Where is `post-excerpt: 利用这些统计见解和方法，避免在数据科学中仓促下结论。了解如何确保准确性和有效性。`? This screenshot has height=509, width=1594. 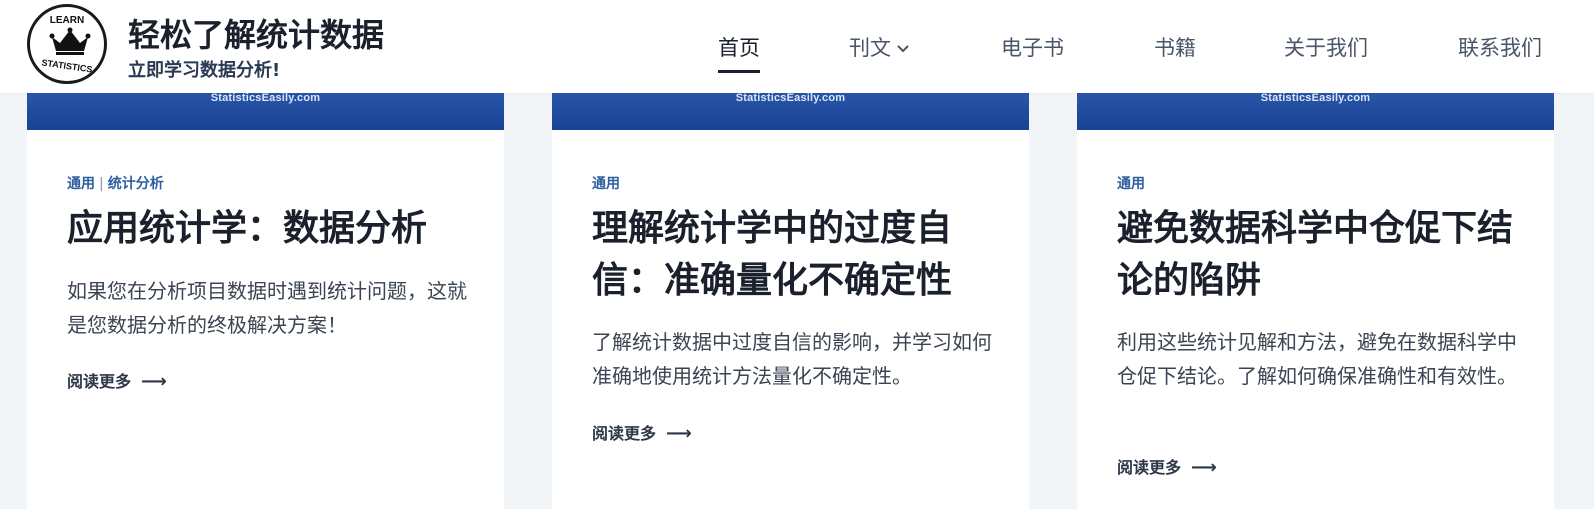 post-excerpt: 利用这些统计见解和方法，避免在数据科学中仓促下结论。了解如何确保准确性和有效性。 is located at coordinates (1317, 359).